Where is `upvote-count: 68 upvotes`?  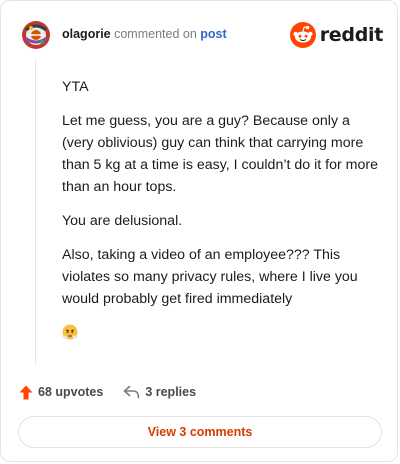 upvote-count: 68 upvotes is located at coordinates (71, 392).